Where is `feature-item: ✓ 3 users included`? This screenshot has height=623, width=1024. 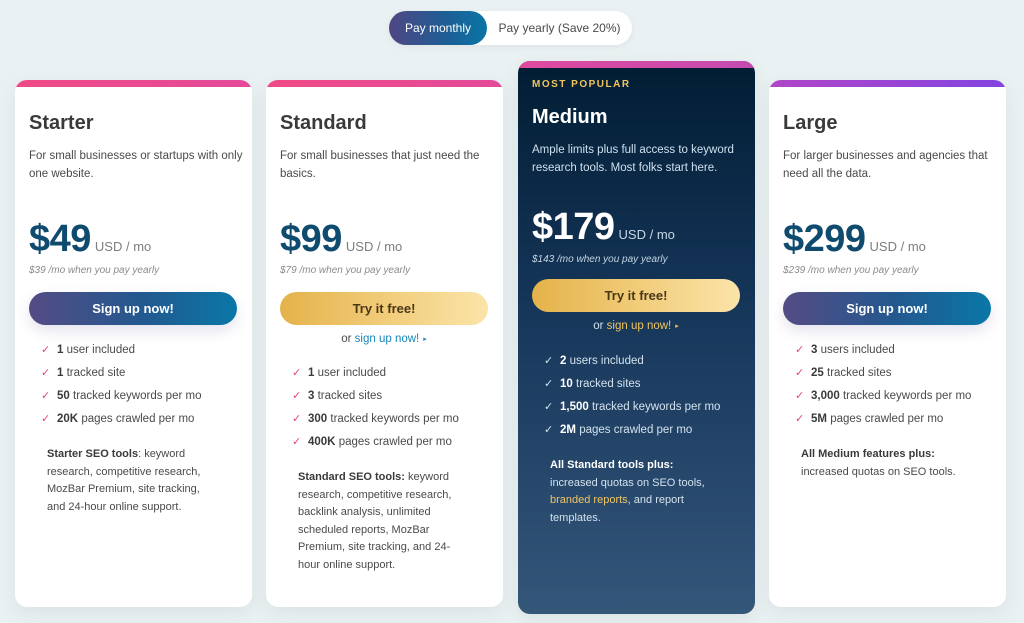 feature-item: ✓ 3 users included is located at coordinates (877, 350).